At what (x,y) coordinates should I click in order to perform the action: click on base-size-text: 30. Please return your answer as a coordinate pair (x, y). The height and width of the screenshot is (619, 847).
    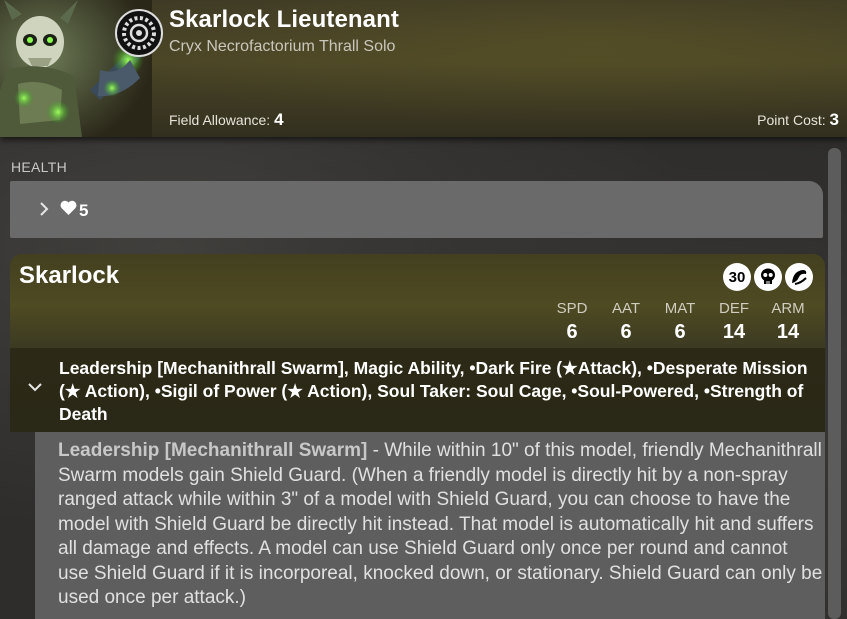
    Looking at the image, I should click on (737, 277).